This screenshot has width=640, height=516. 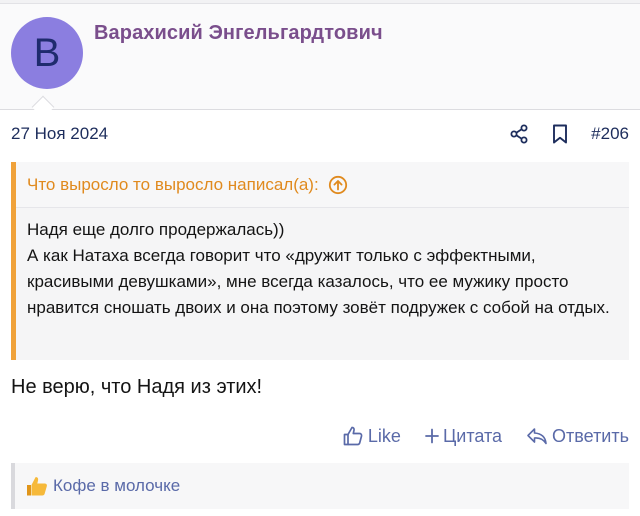 I want to click on post-date: 27 Ноя 2024, so click(x=59, y=134).